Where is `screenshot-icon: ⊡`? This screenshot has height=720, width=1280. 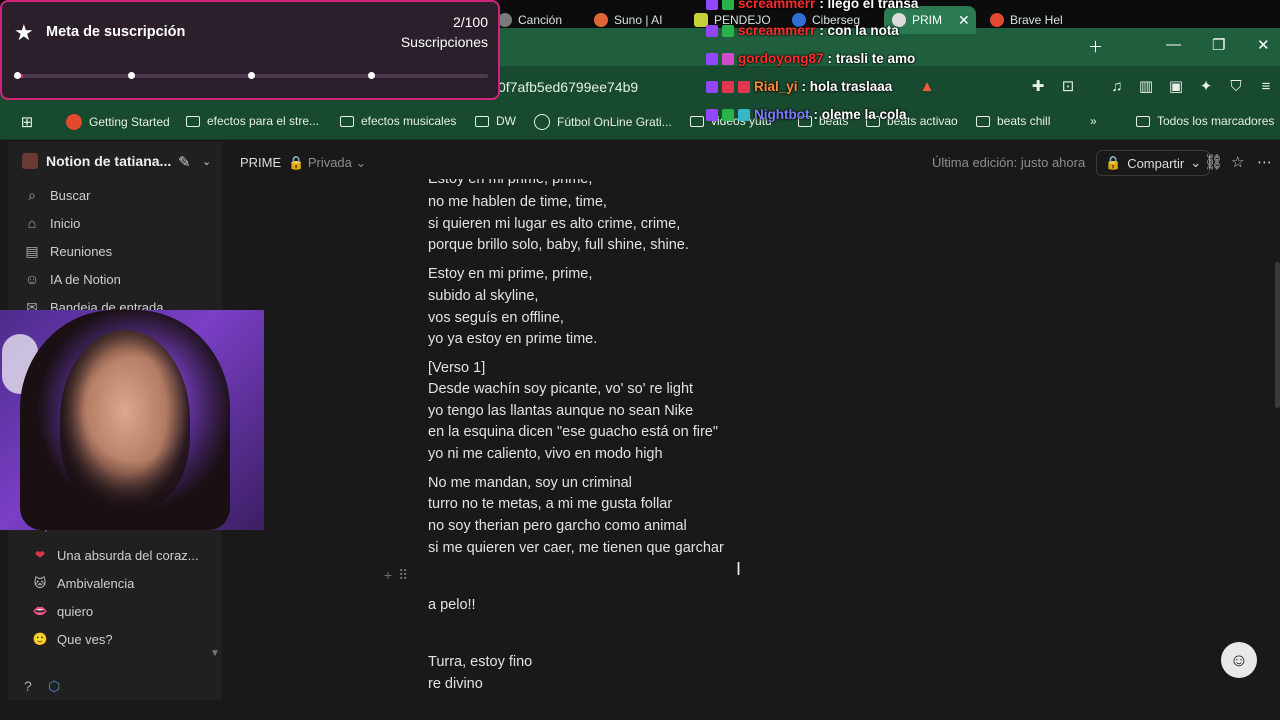
screenshot-icon: ⊡ is located at coordinates (1068, 87).